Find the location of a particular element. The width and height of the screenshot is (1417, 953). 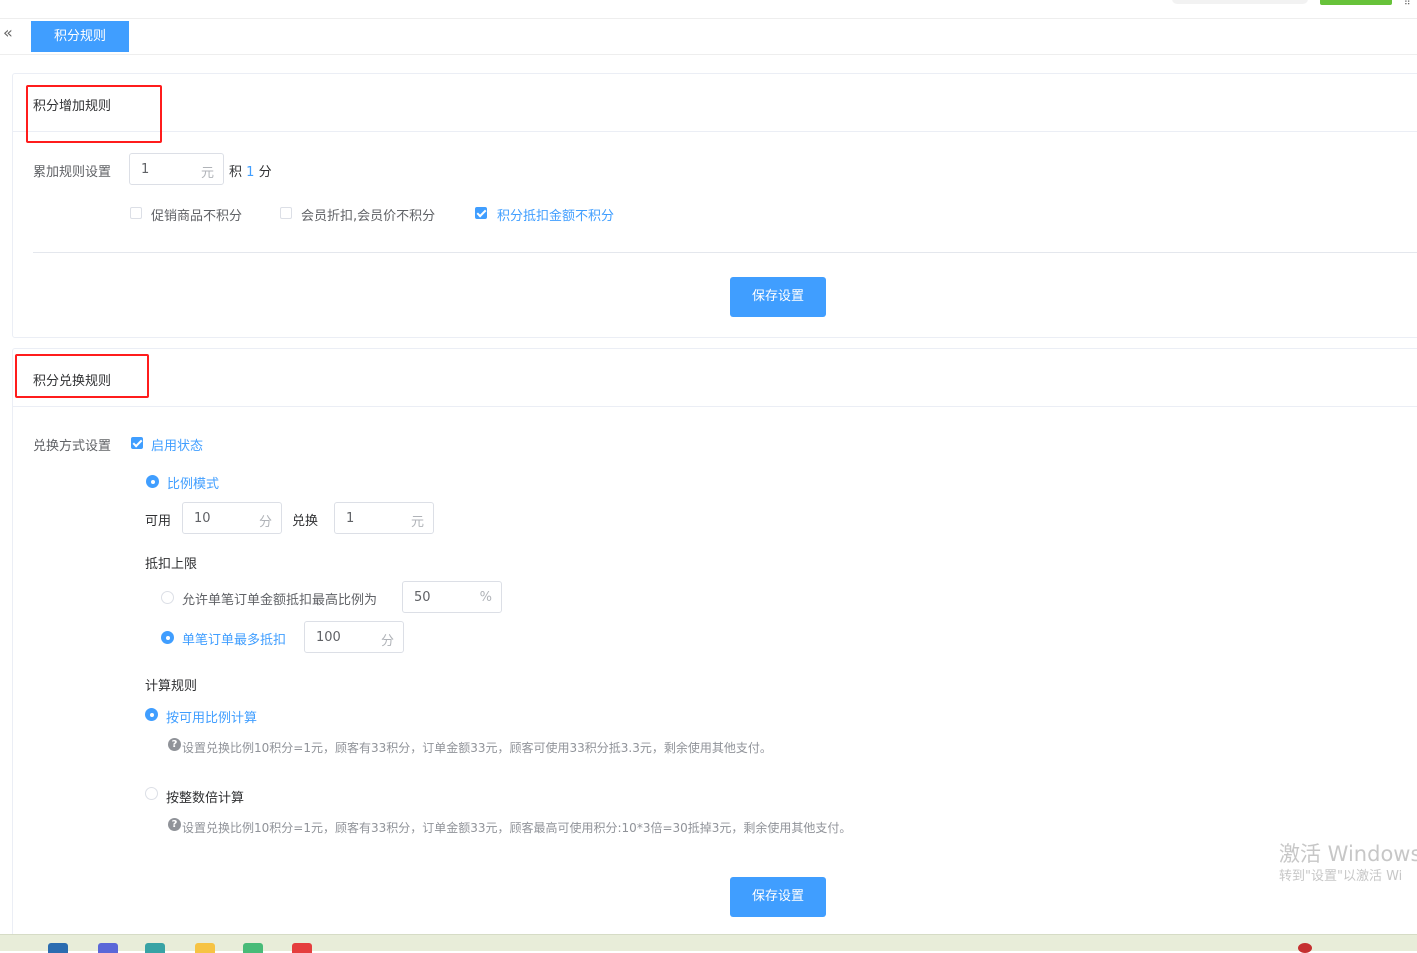

earn-points: 1 is located at coordinates (250, 172).